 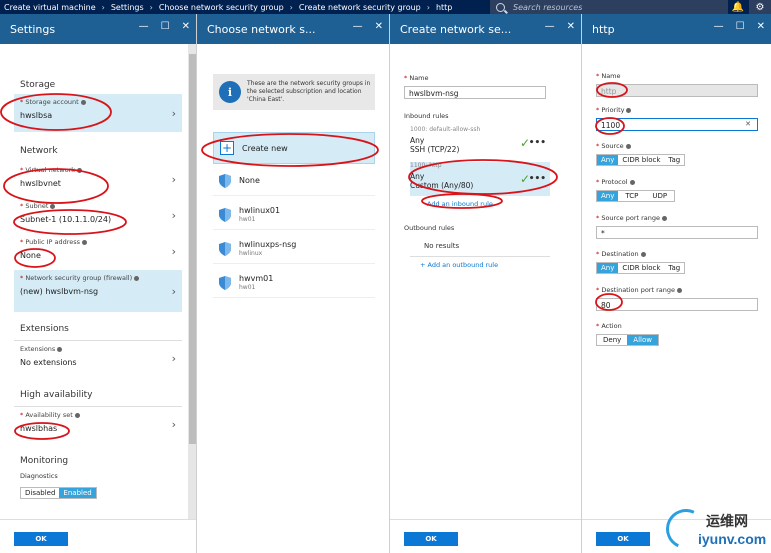 I want to click on rule-title: 1100: http, so click(x=426, y=165).